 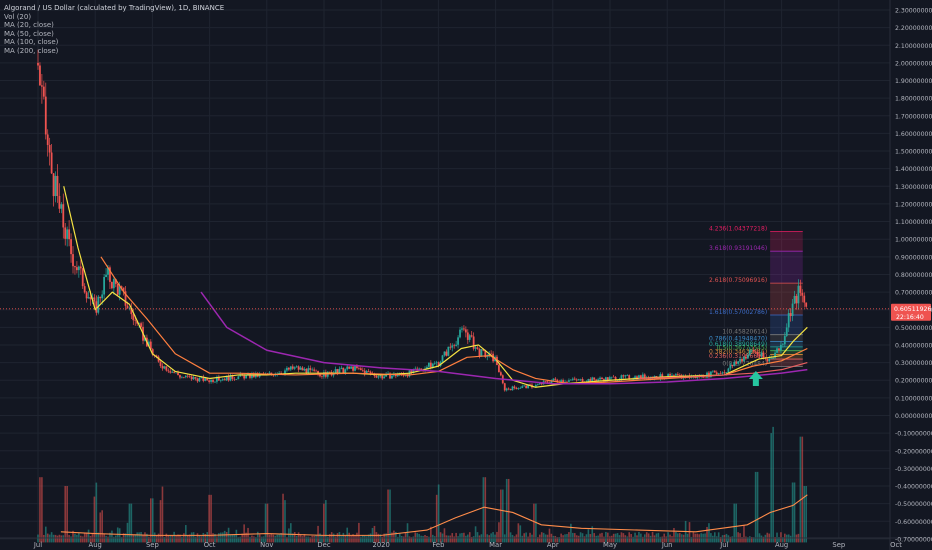 What do you see at coordinates (912, 309) in the screenshot?
I see `last-price-value: 0.60511926` at bounding box center [912, 309].